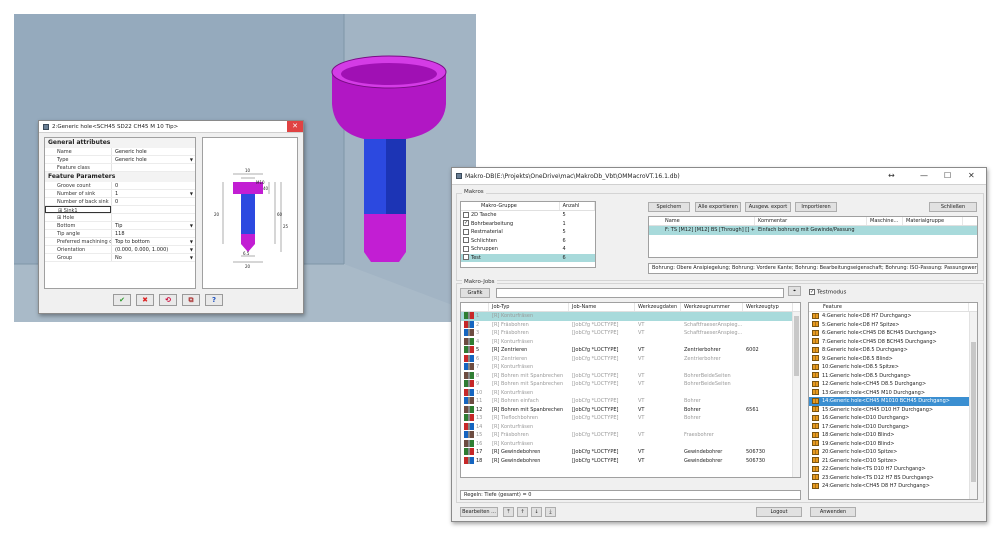 The width and height of the screenshot is (1000, 541). What do you see at coordinates (475, 293) in the screenshot?
I see `graph-button: Grafik` at bounding box center [475, 293].